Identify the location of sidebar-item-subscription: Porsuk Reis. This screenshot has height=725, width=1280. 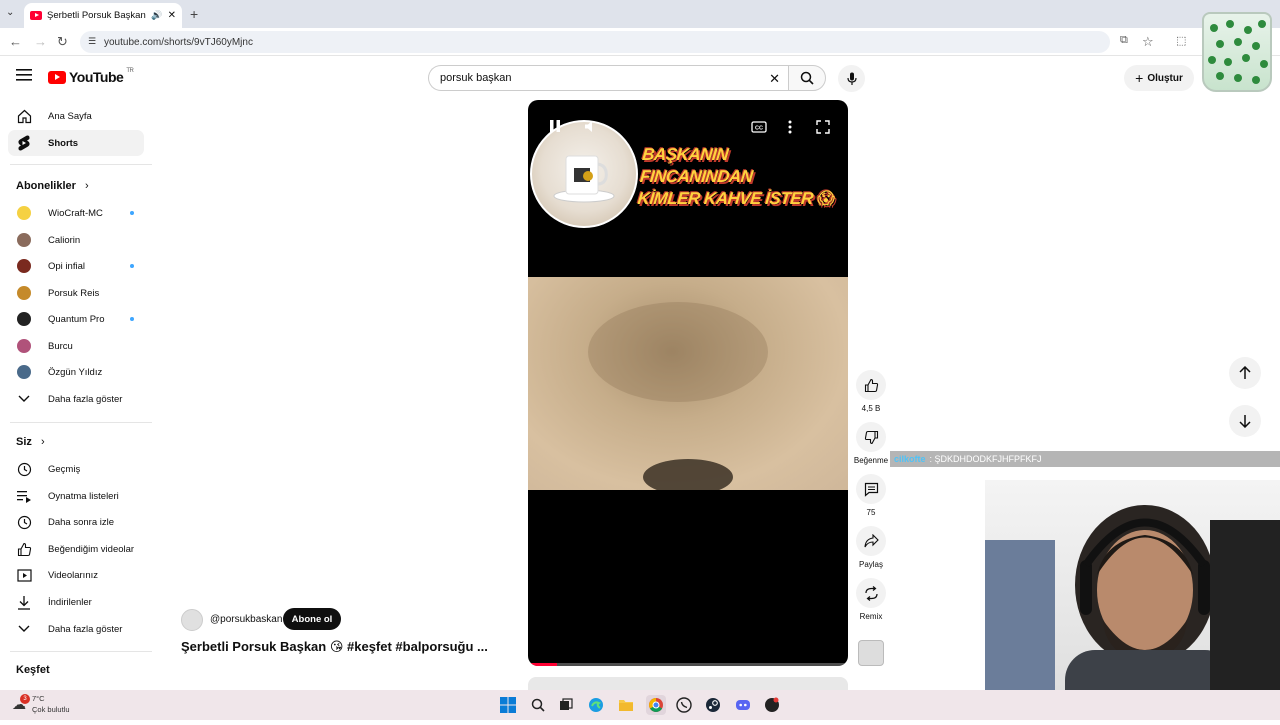
(76, 293).